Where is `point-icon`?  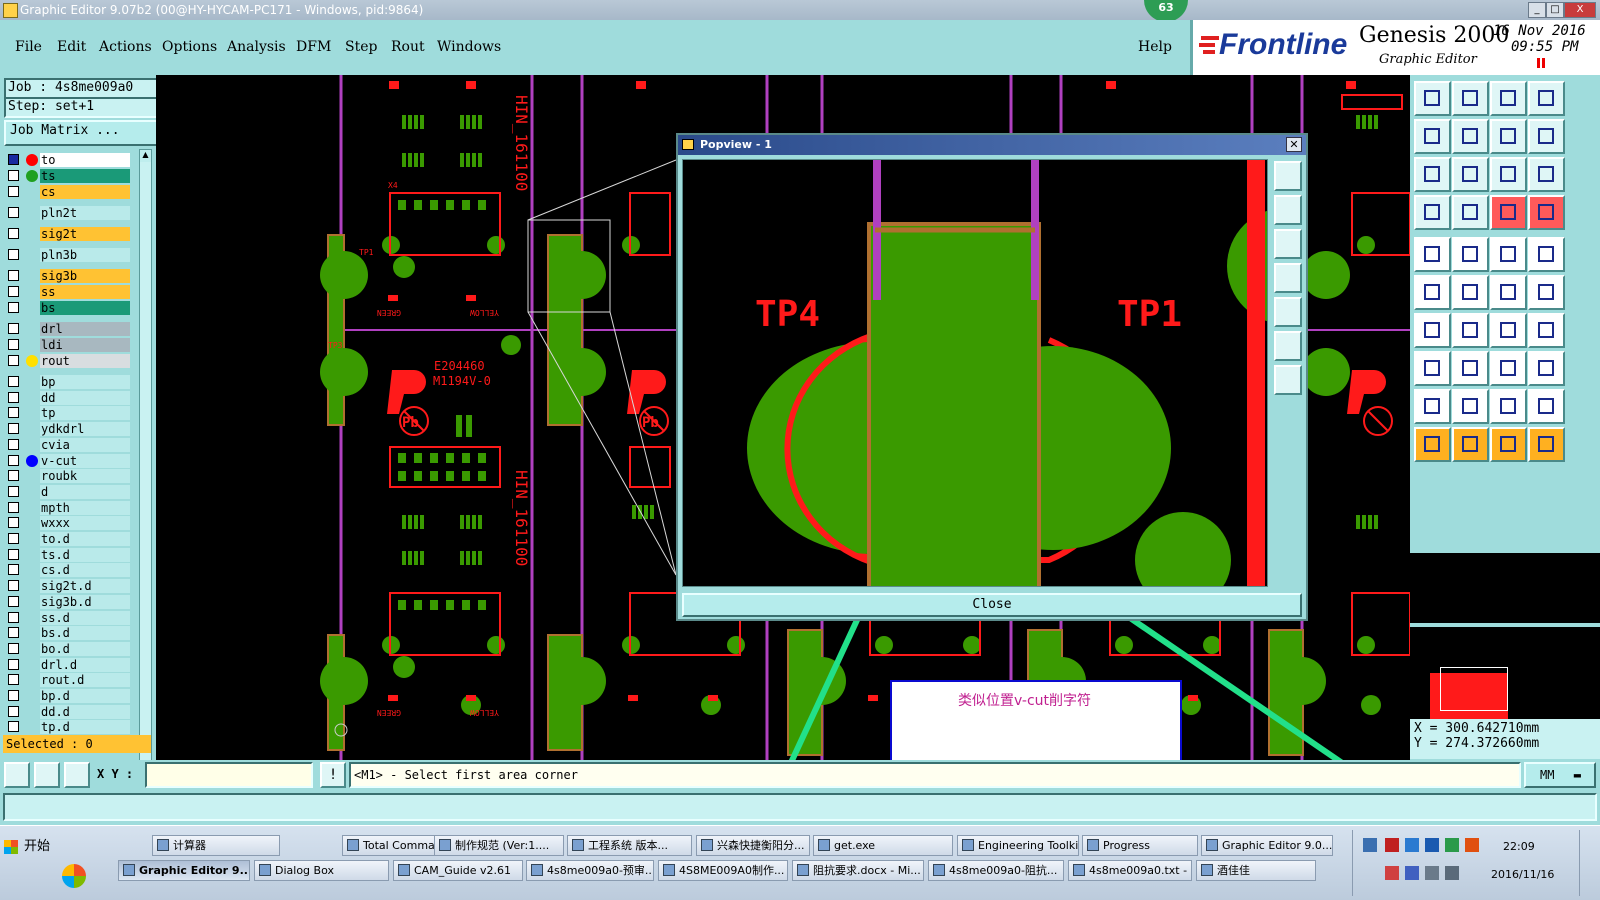
point-icon is located at coordinates (1432, 254).